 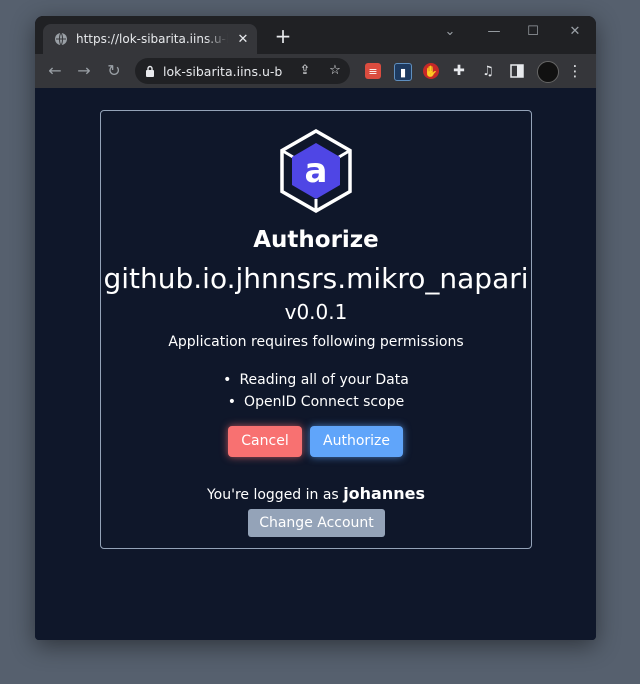 I want to click on close-tab-icon: ✕, so click(x=243, y=39).